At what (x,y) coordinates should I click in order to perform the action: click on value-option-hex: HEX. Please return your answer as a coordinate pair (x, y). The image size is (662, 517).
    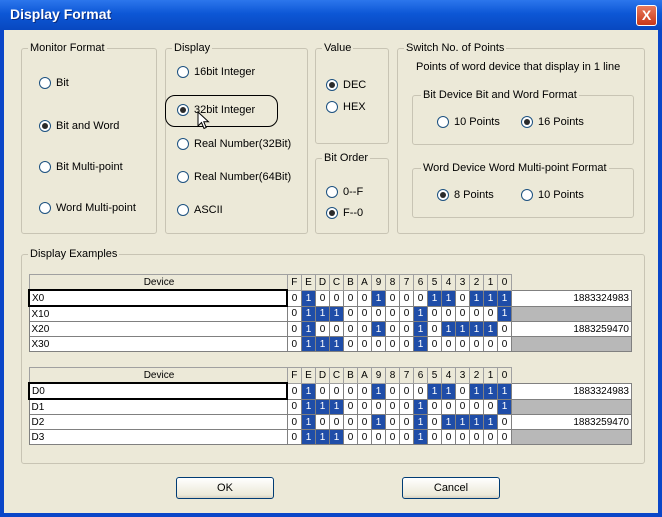
    Looking at the image, I should click on (346, 107).